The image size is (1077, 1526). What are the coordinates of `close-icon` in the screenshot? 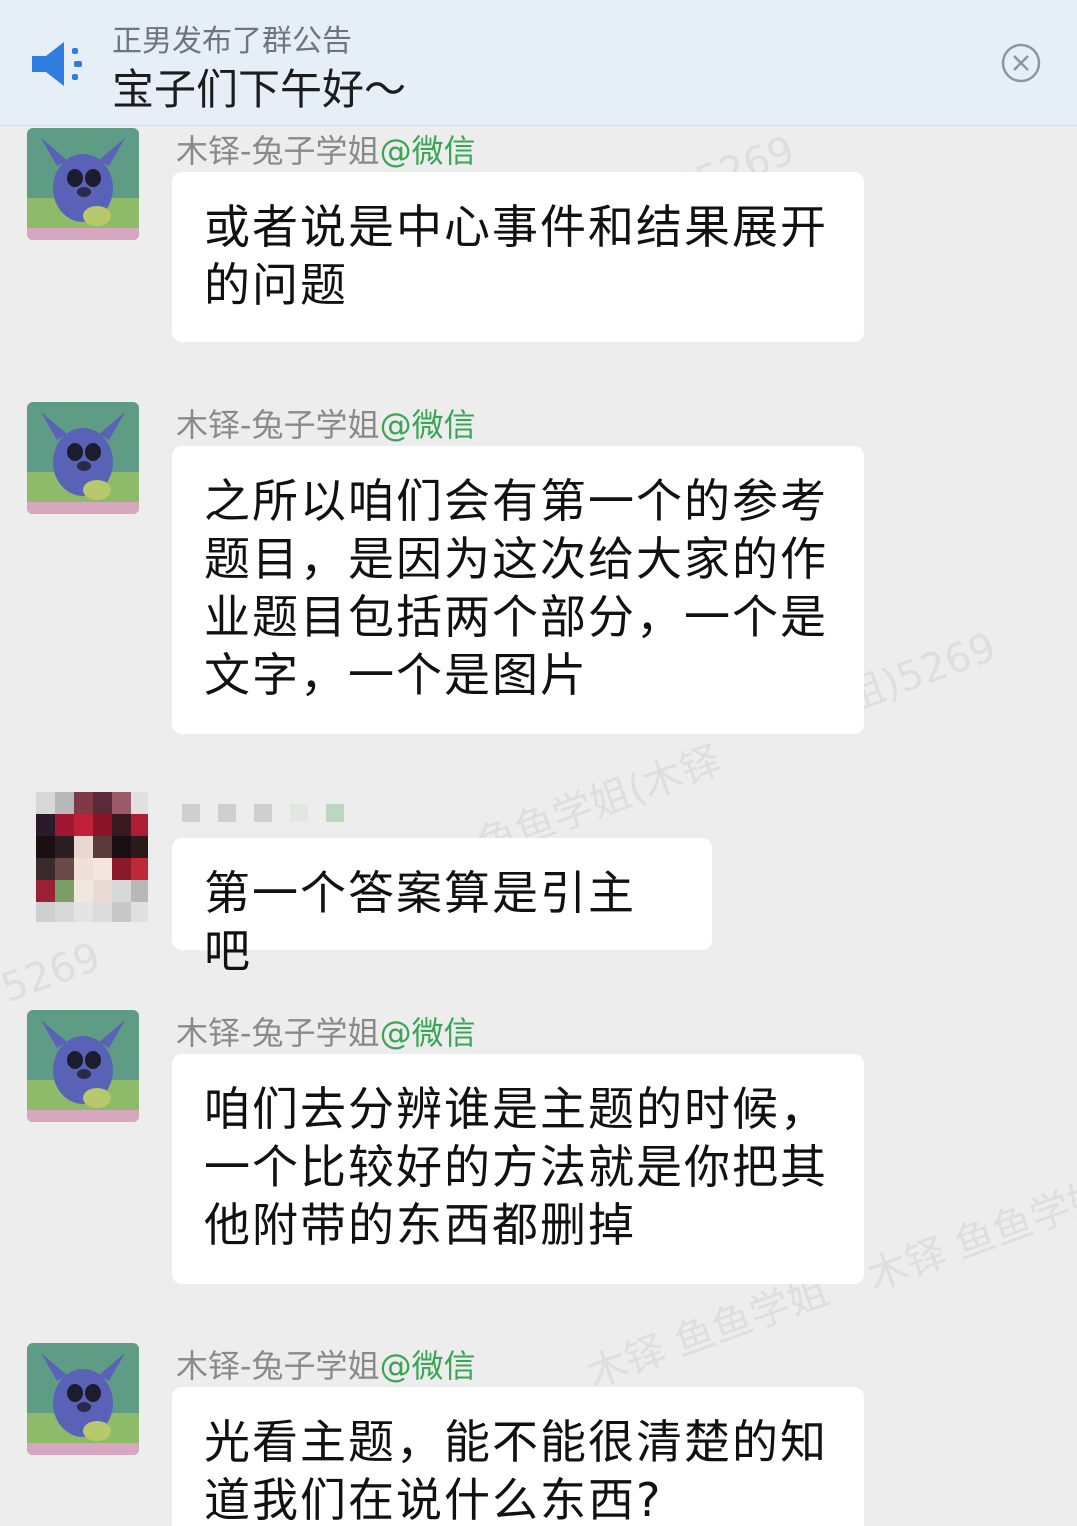 It's located at (1021, 63).